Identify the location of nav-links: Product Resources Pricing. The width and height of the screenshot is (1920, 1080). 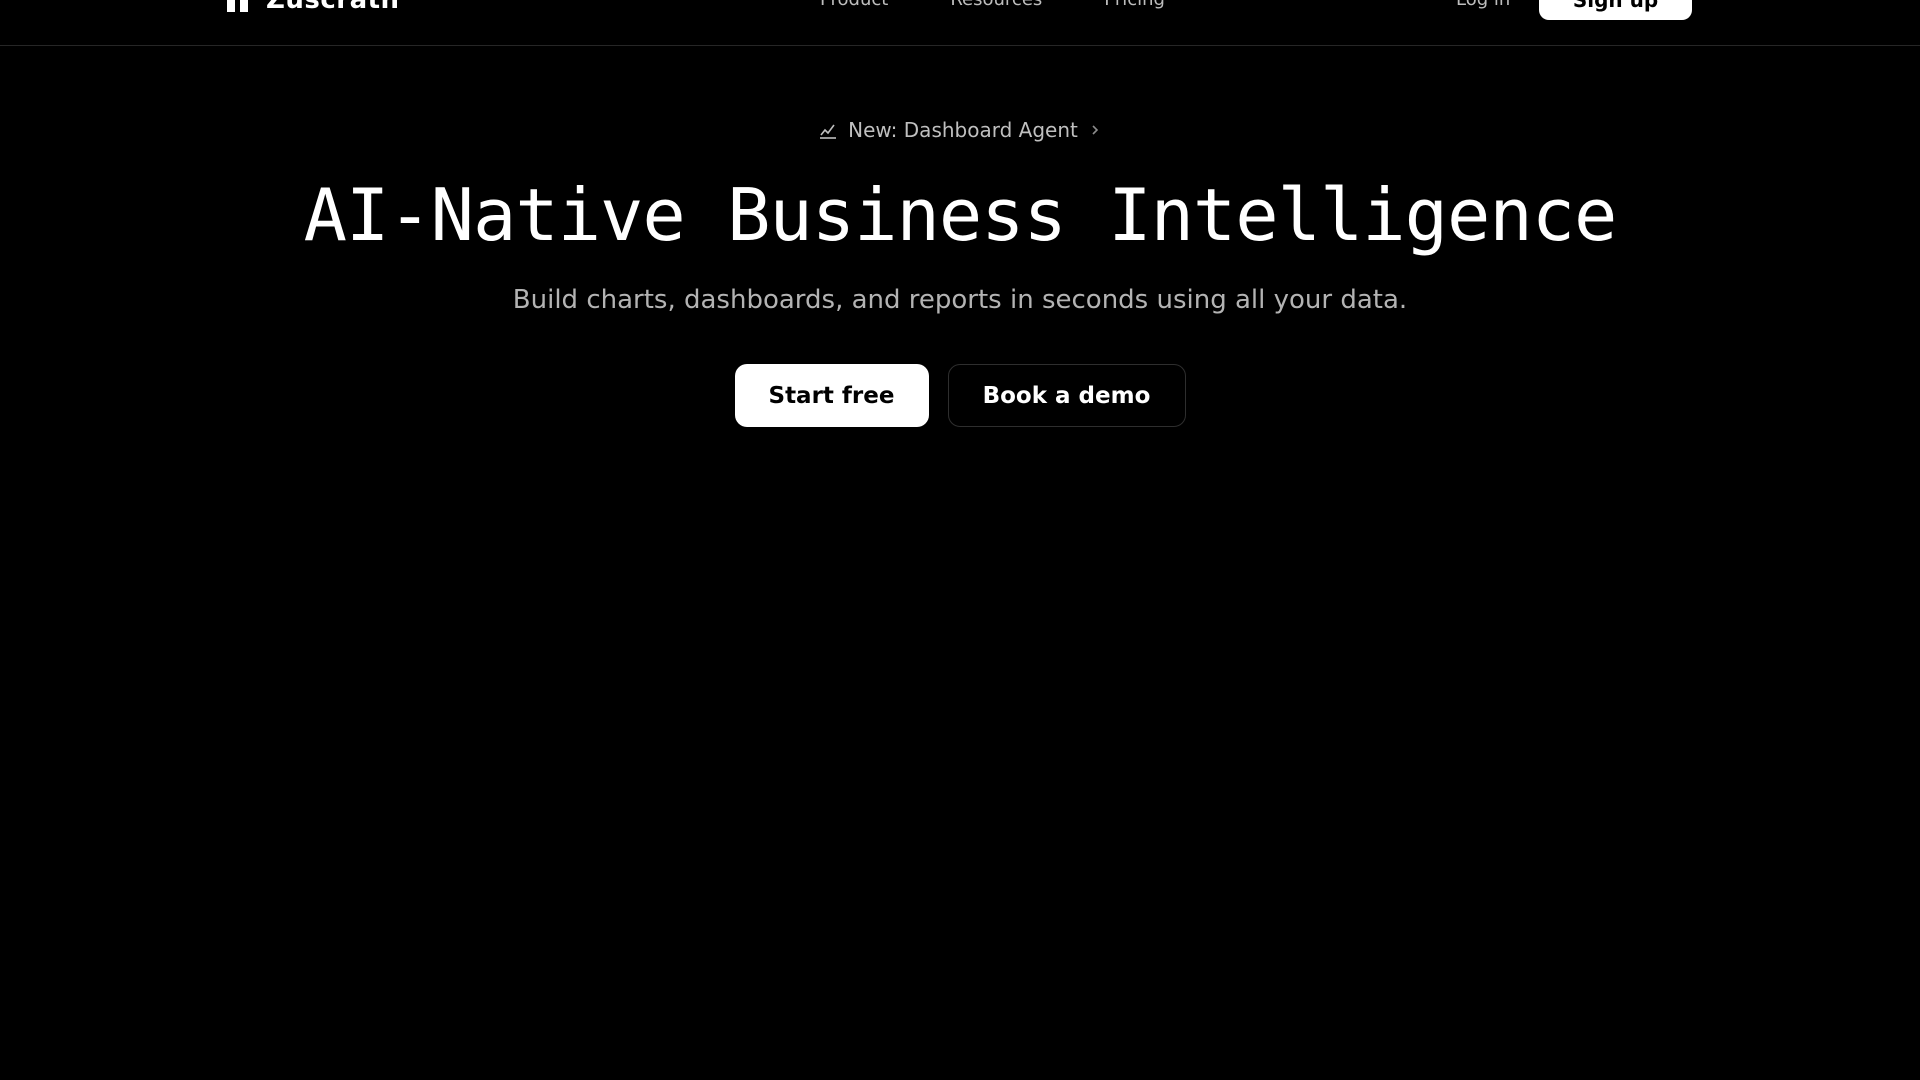
(992, 6).